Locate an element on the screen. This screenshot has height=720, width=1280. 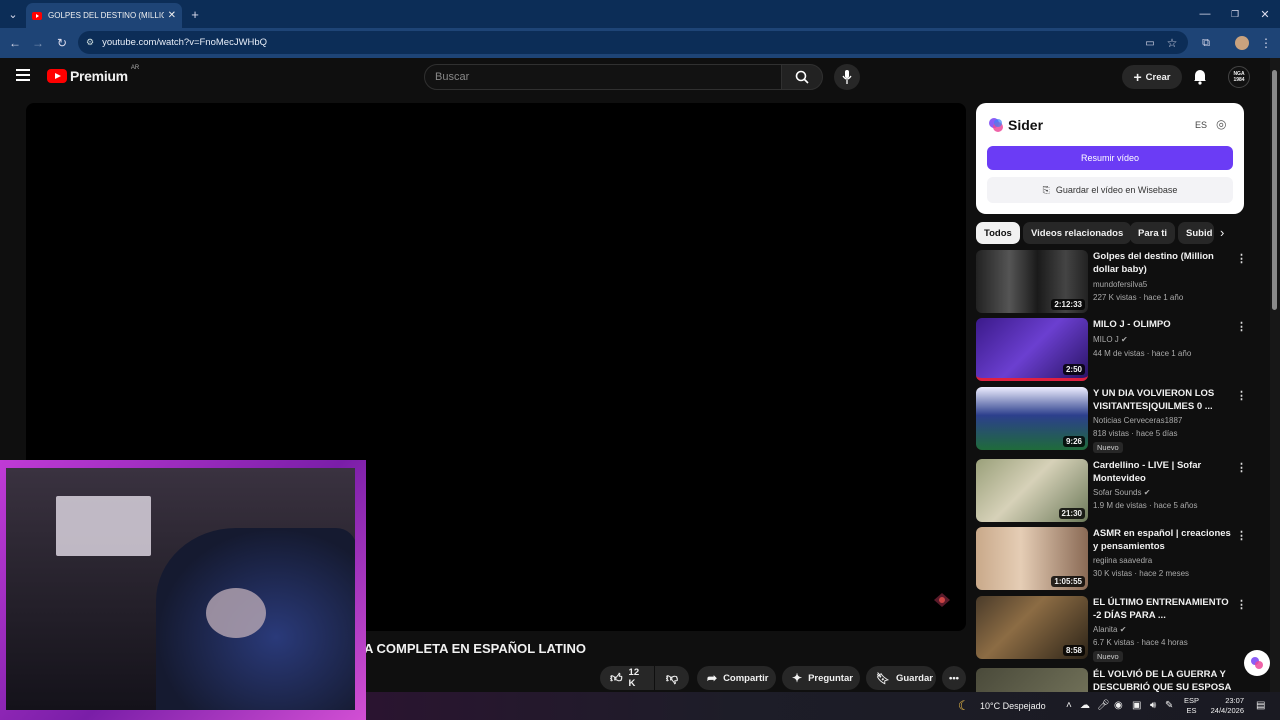
chip-todos: Todos is located at coordinates (998, 233).